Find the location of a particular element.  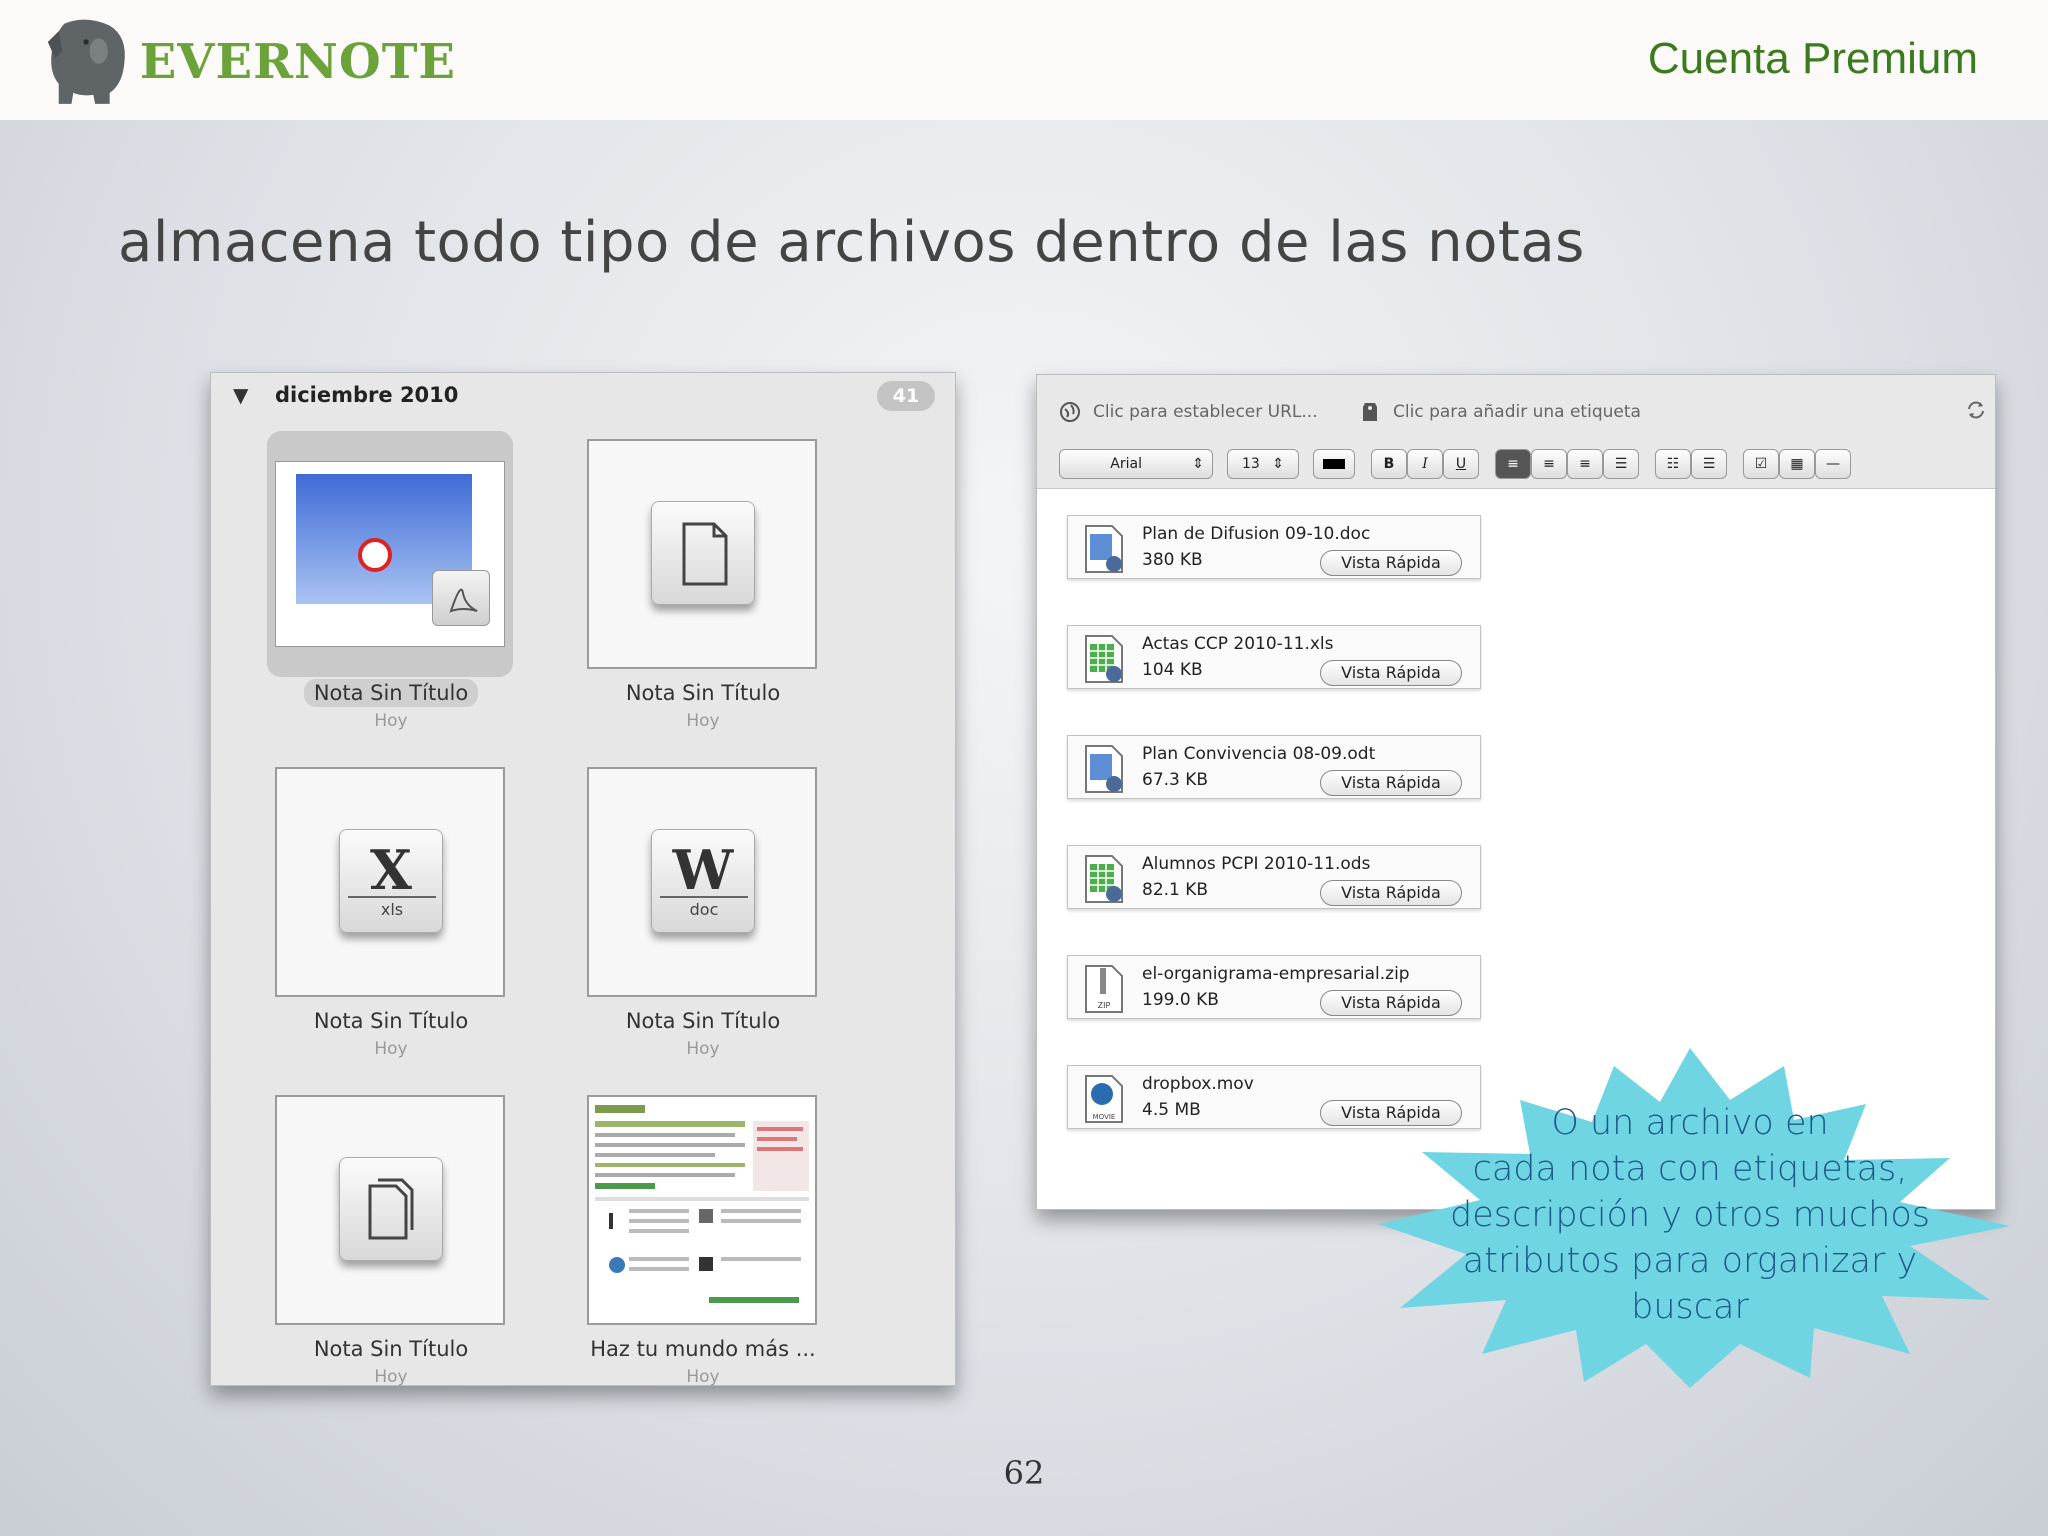

text-color-button is located at coordinates (1334, 464).